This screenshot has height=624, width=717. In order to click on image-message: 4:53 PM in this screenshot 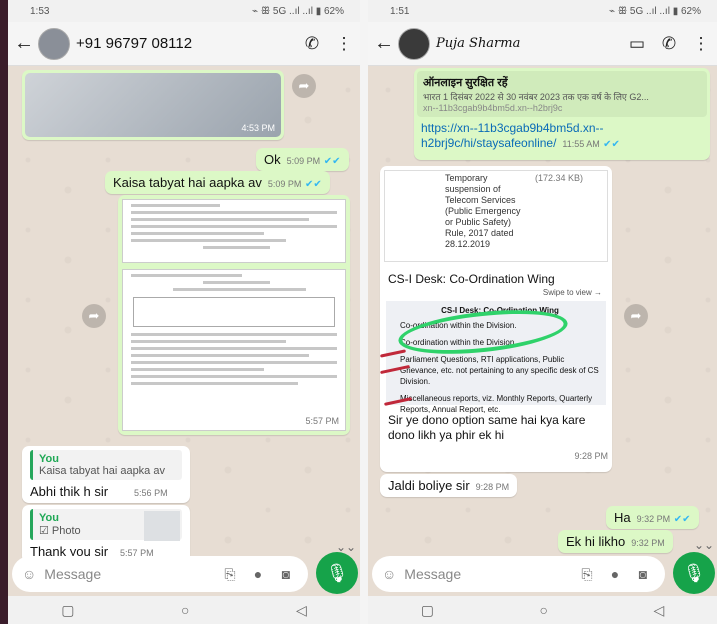, I will do `click(153, 105)`.